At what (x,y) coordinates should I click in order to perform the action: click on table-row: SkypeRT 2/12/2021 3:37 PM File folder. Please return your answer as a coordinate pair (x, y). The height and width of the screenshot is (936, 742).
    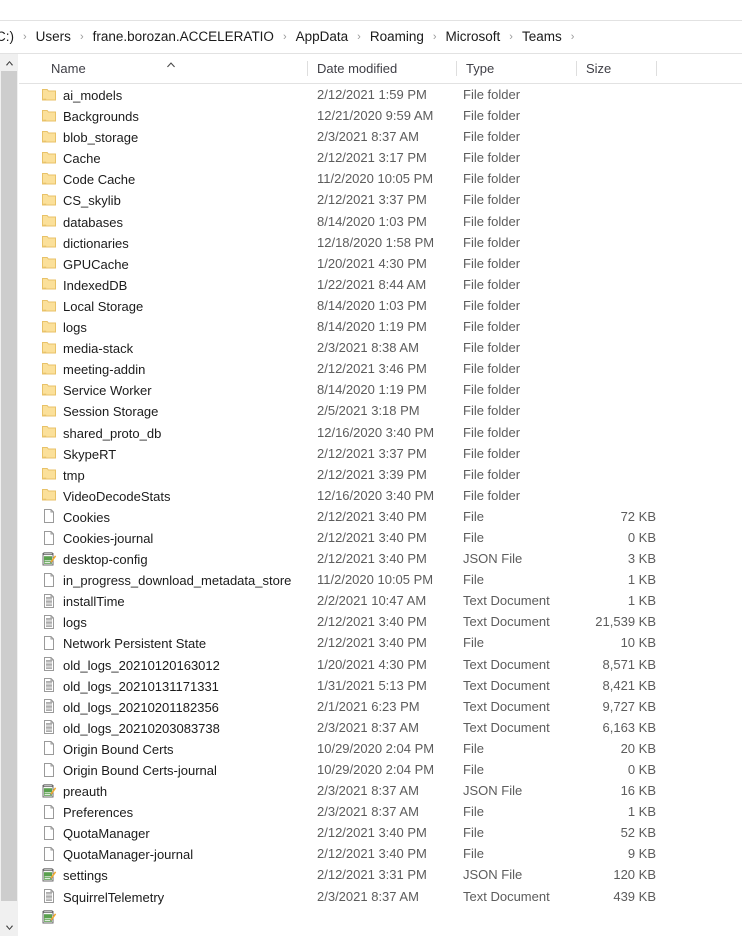
    Looking at the image, I should click on (380, 453).